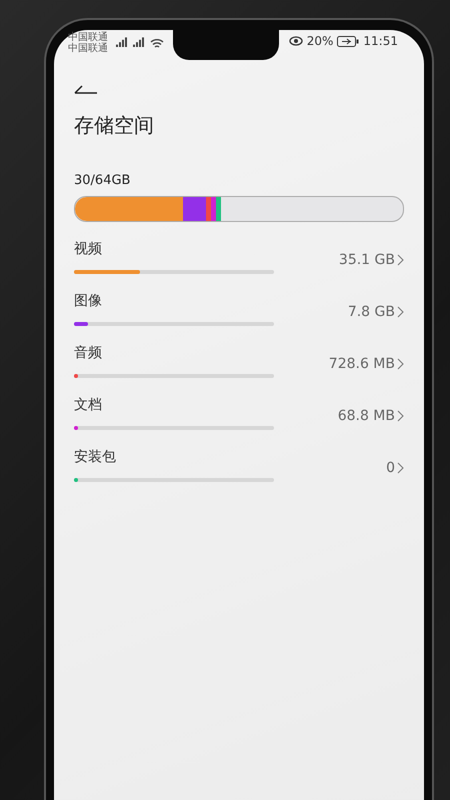 Image resolution: width=450 pixels, height=800 pixels. I want to click on clock: 11:51, so click(380, 41).